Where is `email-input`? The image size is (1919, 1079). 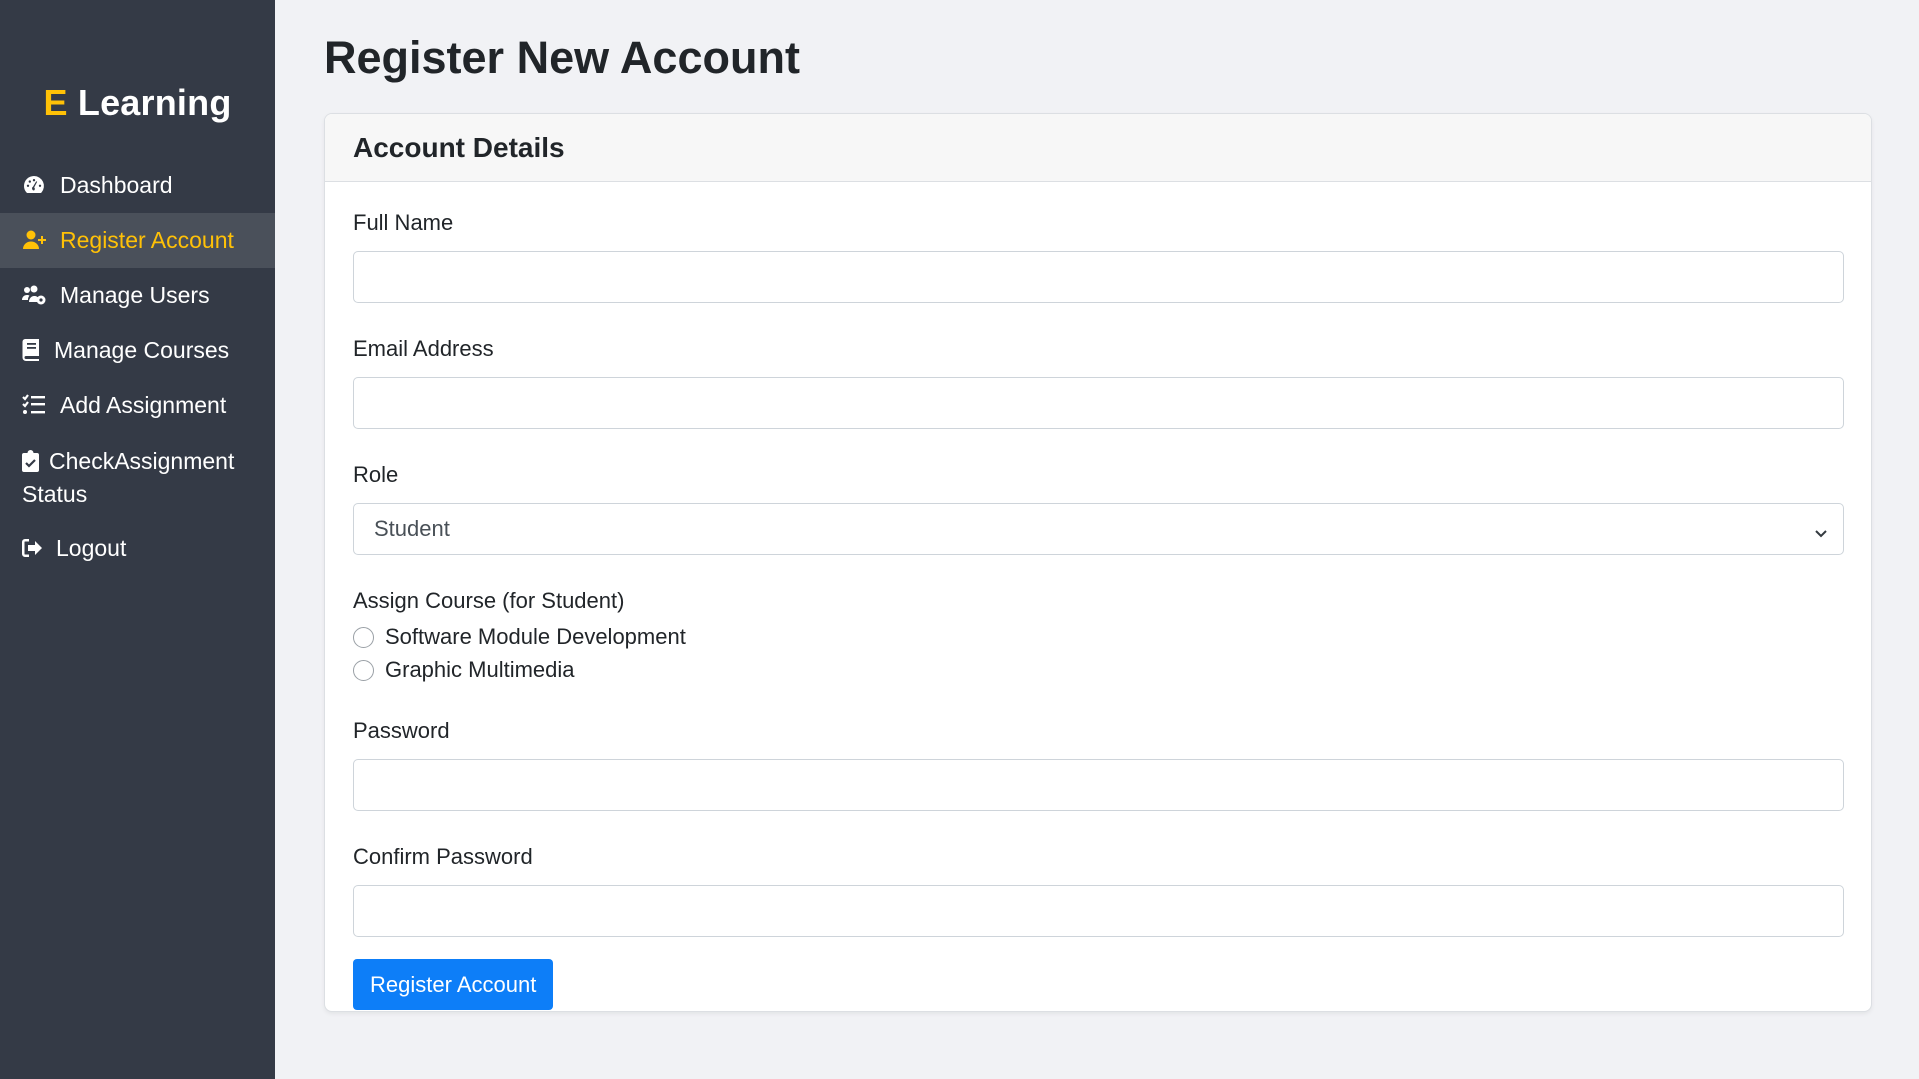 email-input is located at coordinates (1098, 403).